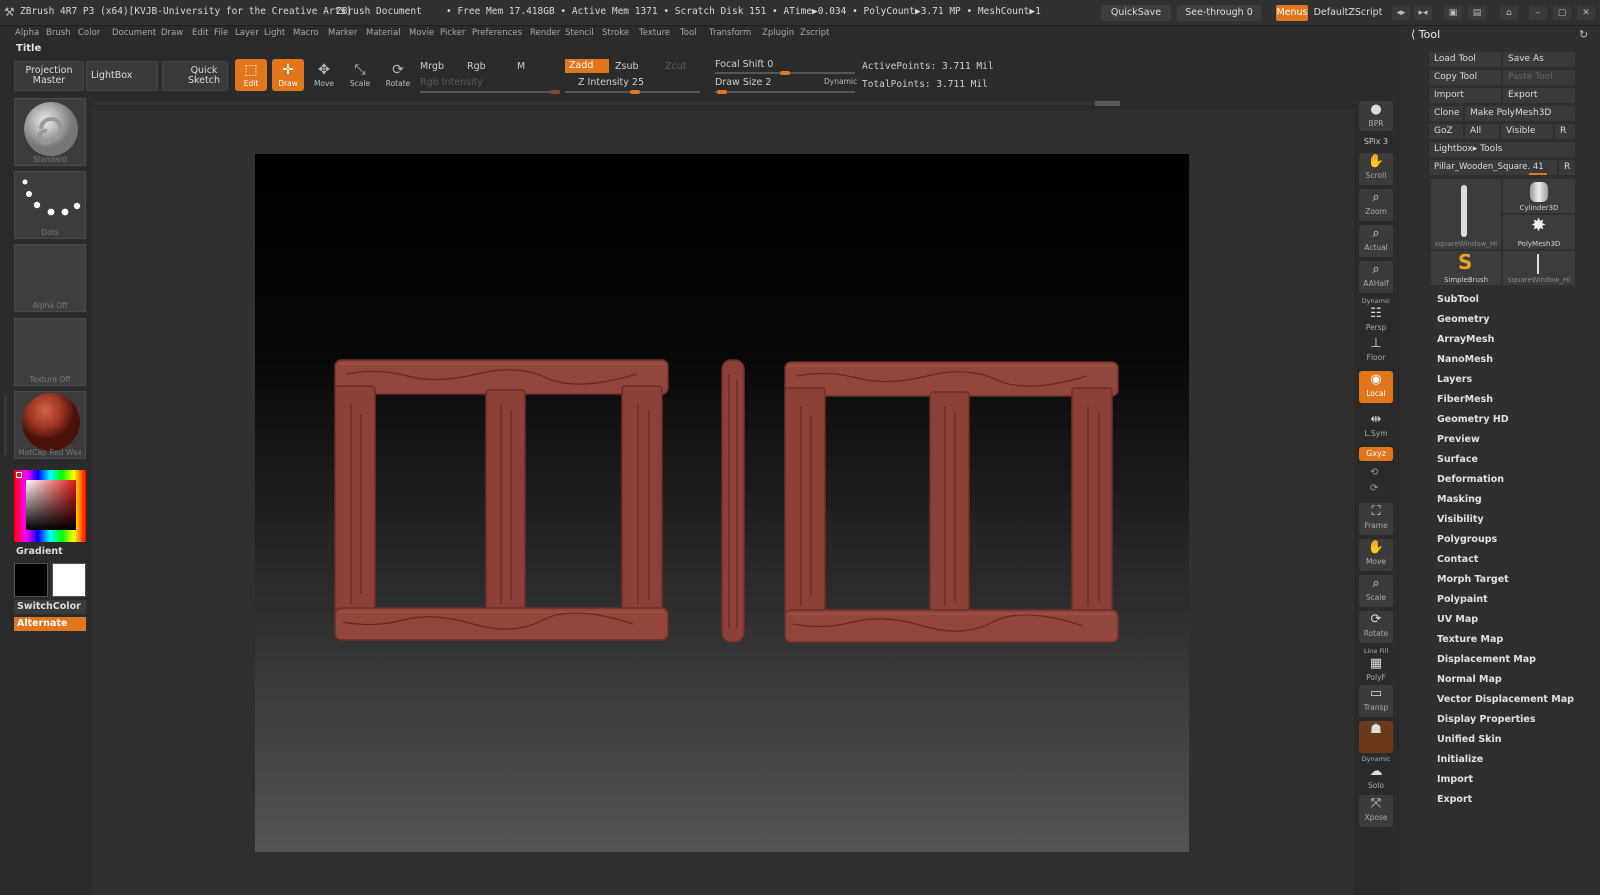 This screenshot has height=895, width=1600. What do you see at coordinates (1462, 599) in the screenshot?
I see `section-polypaint: Polypaint` at bounding box center [1462, 599].